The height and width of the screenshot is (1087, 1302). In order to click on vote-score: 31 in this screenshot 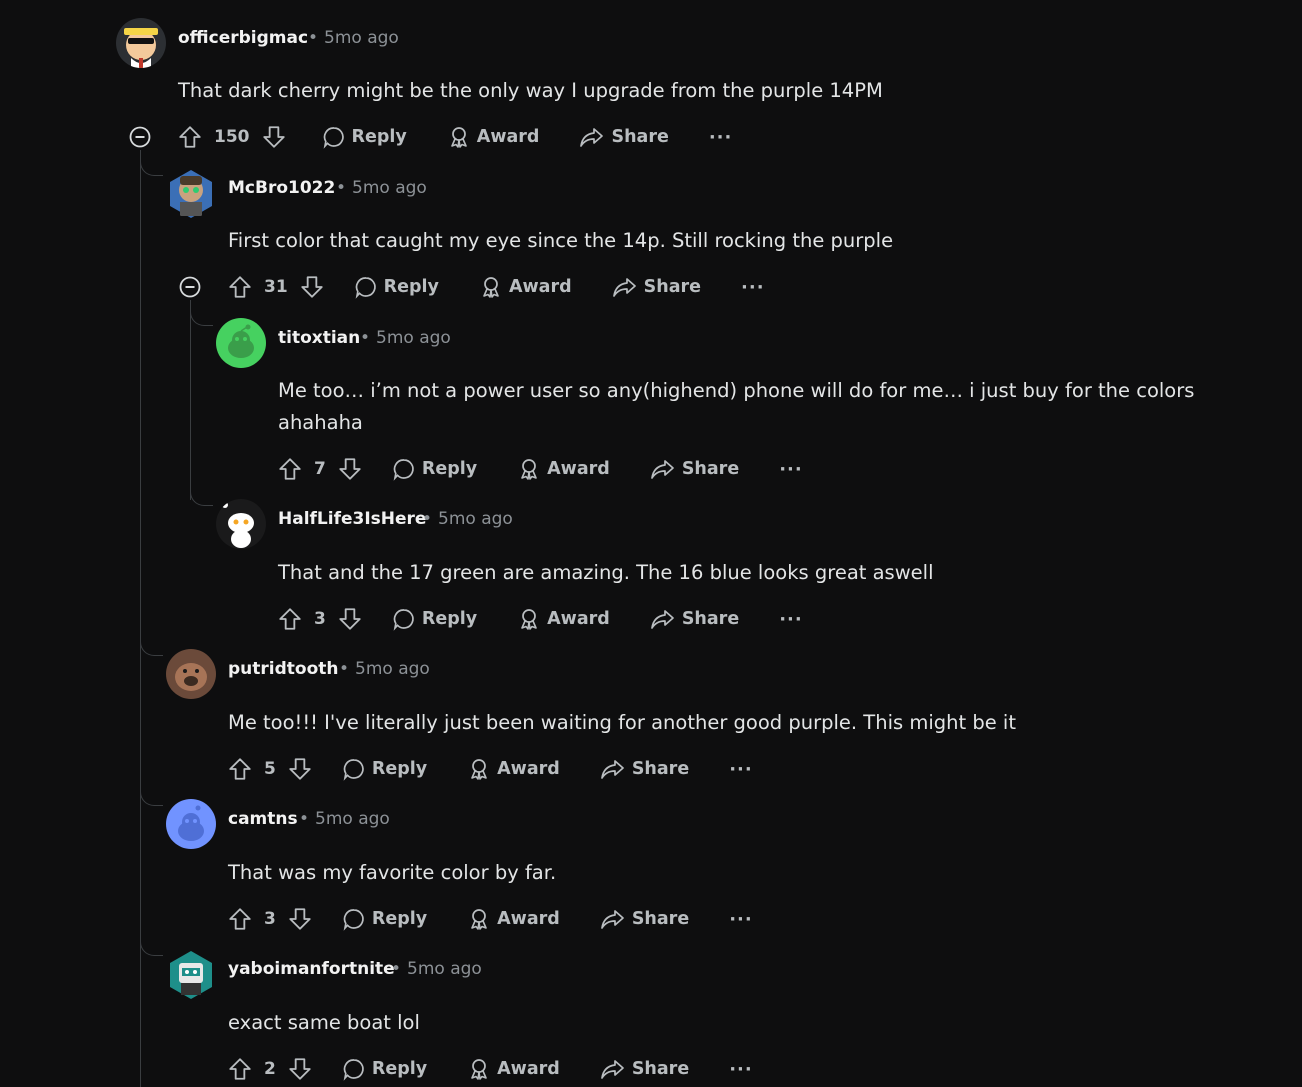, I will do `click(276, 287)`.